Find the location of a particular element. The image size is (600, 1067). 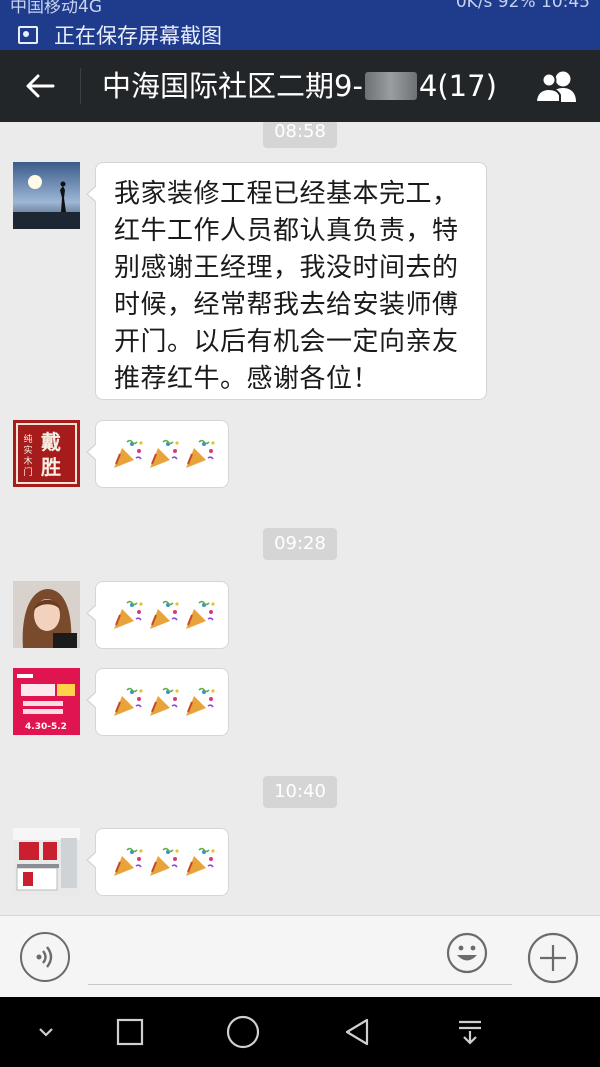

nav-home-button is located at coordinates (243, 1032).